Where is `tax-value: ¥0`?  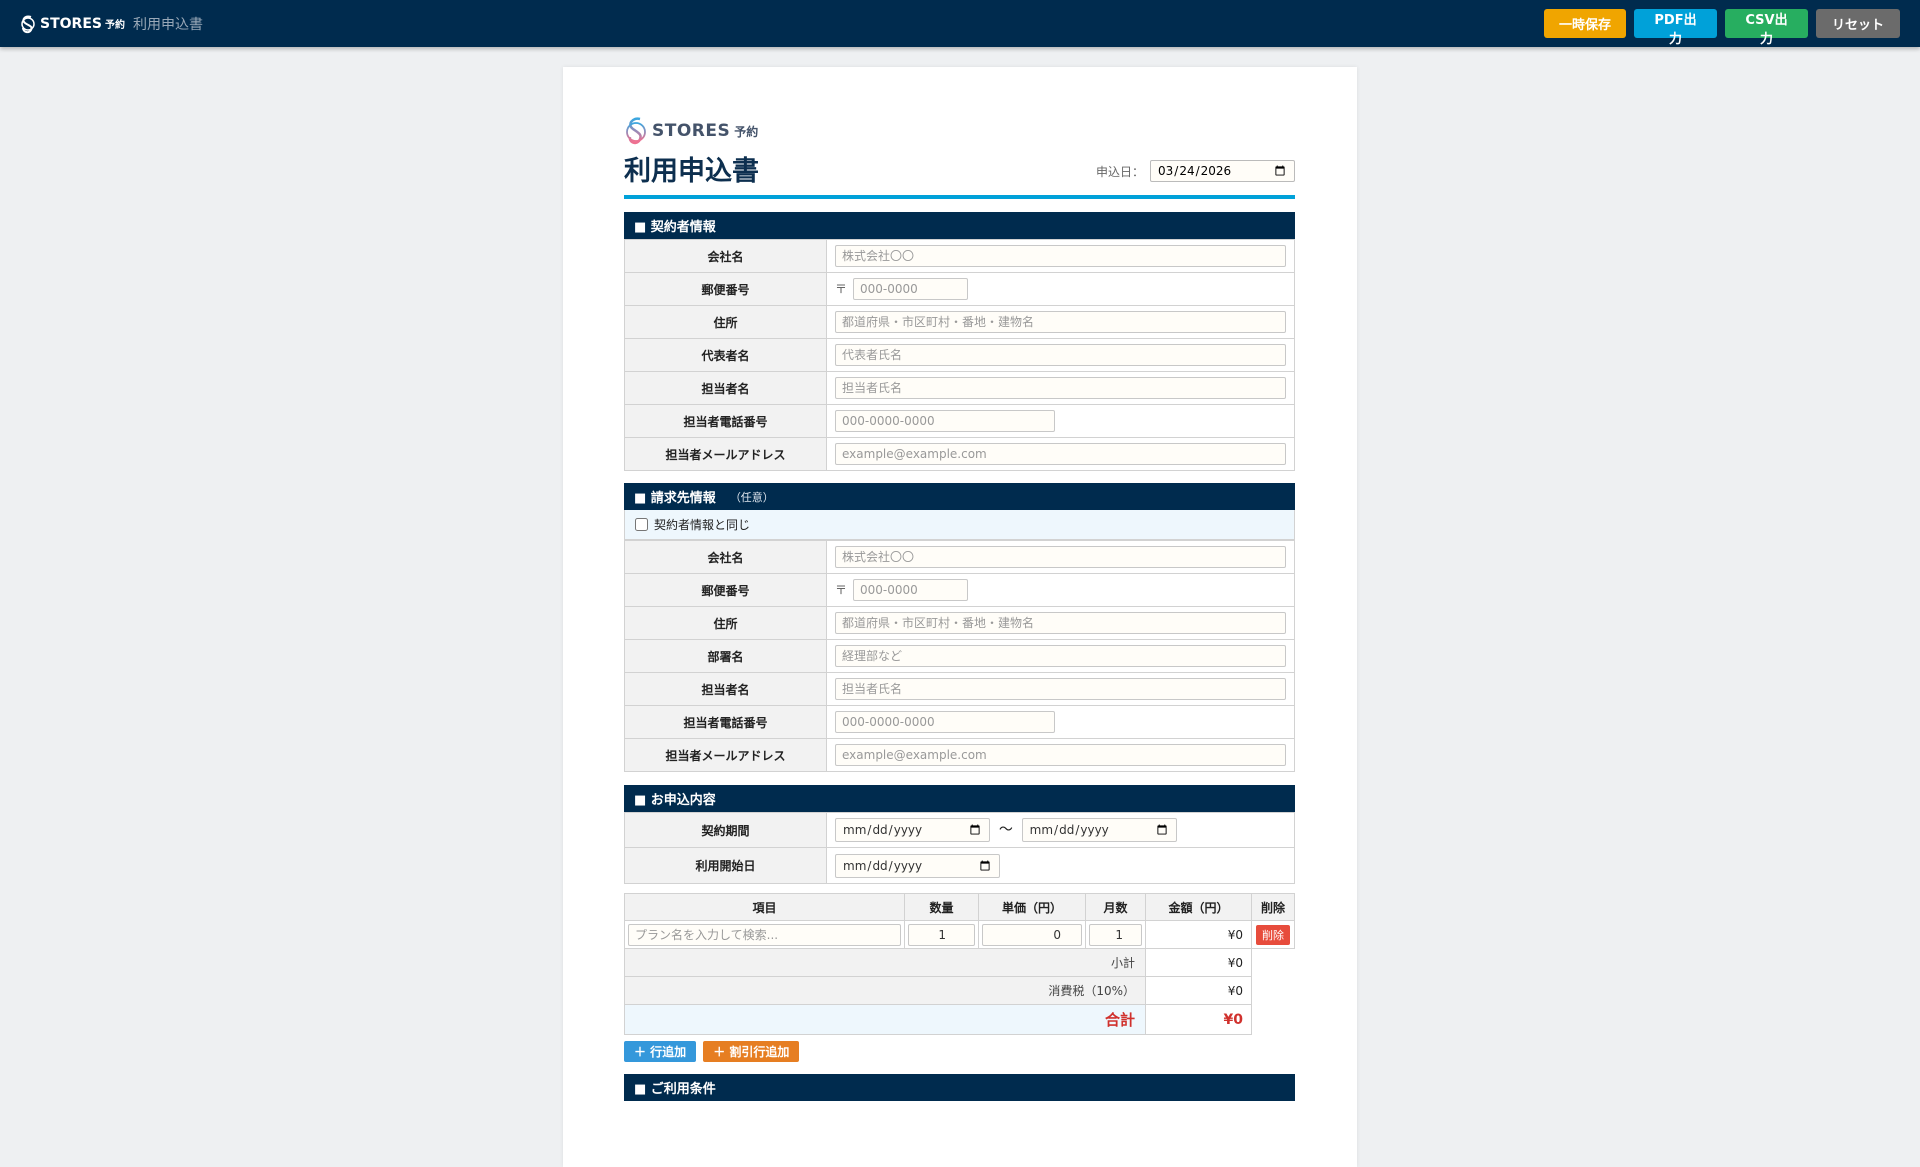
tax-value: ¥0 is located at coordinates (1198, 990).